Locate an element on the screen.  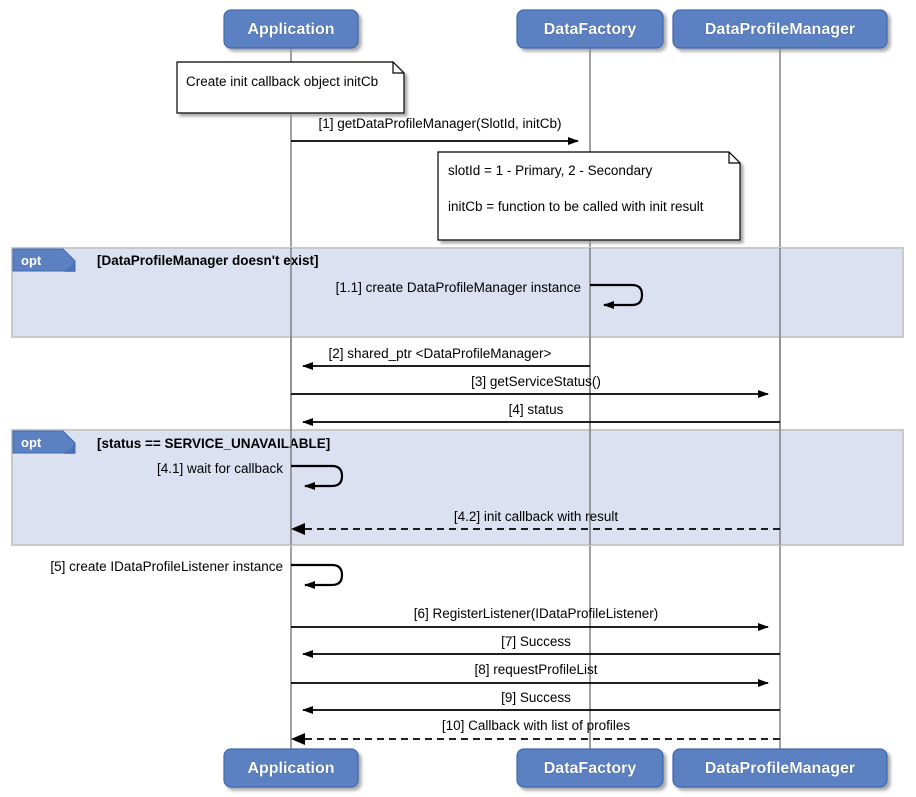
message-m7: [7] Success is located at coordinates (541, 646).